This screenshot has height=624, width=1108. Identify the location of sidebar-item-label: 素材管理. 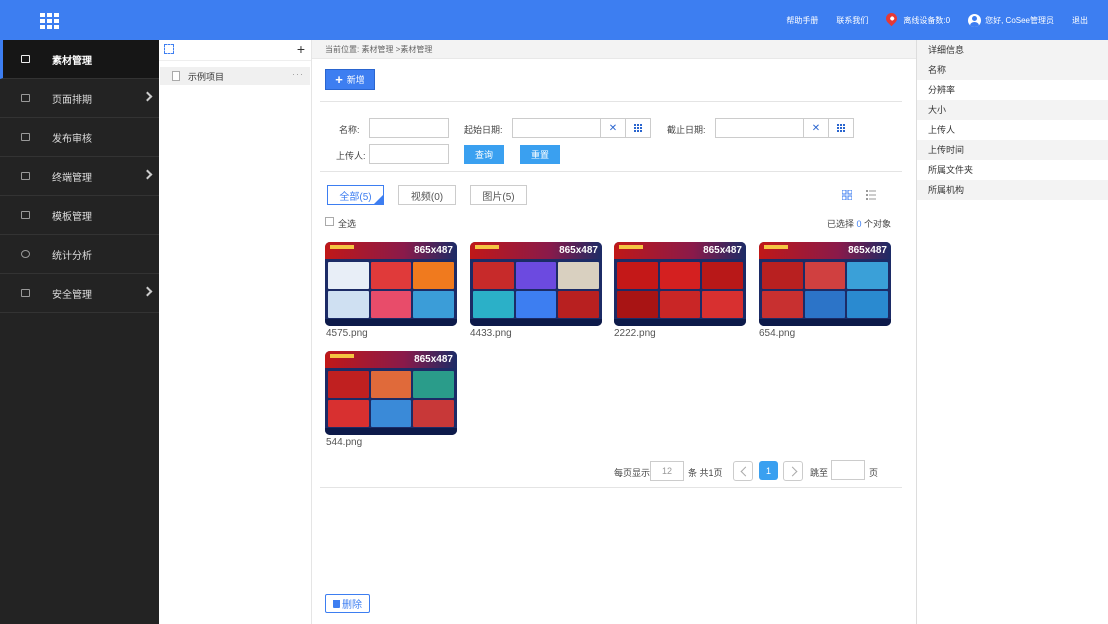
(72, 61).